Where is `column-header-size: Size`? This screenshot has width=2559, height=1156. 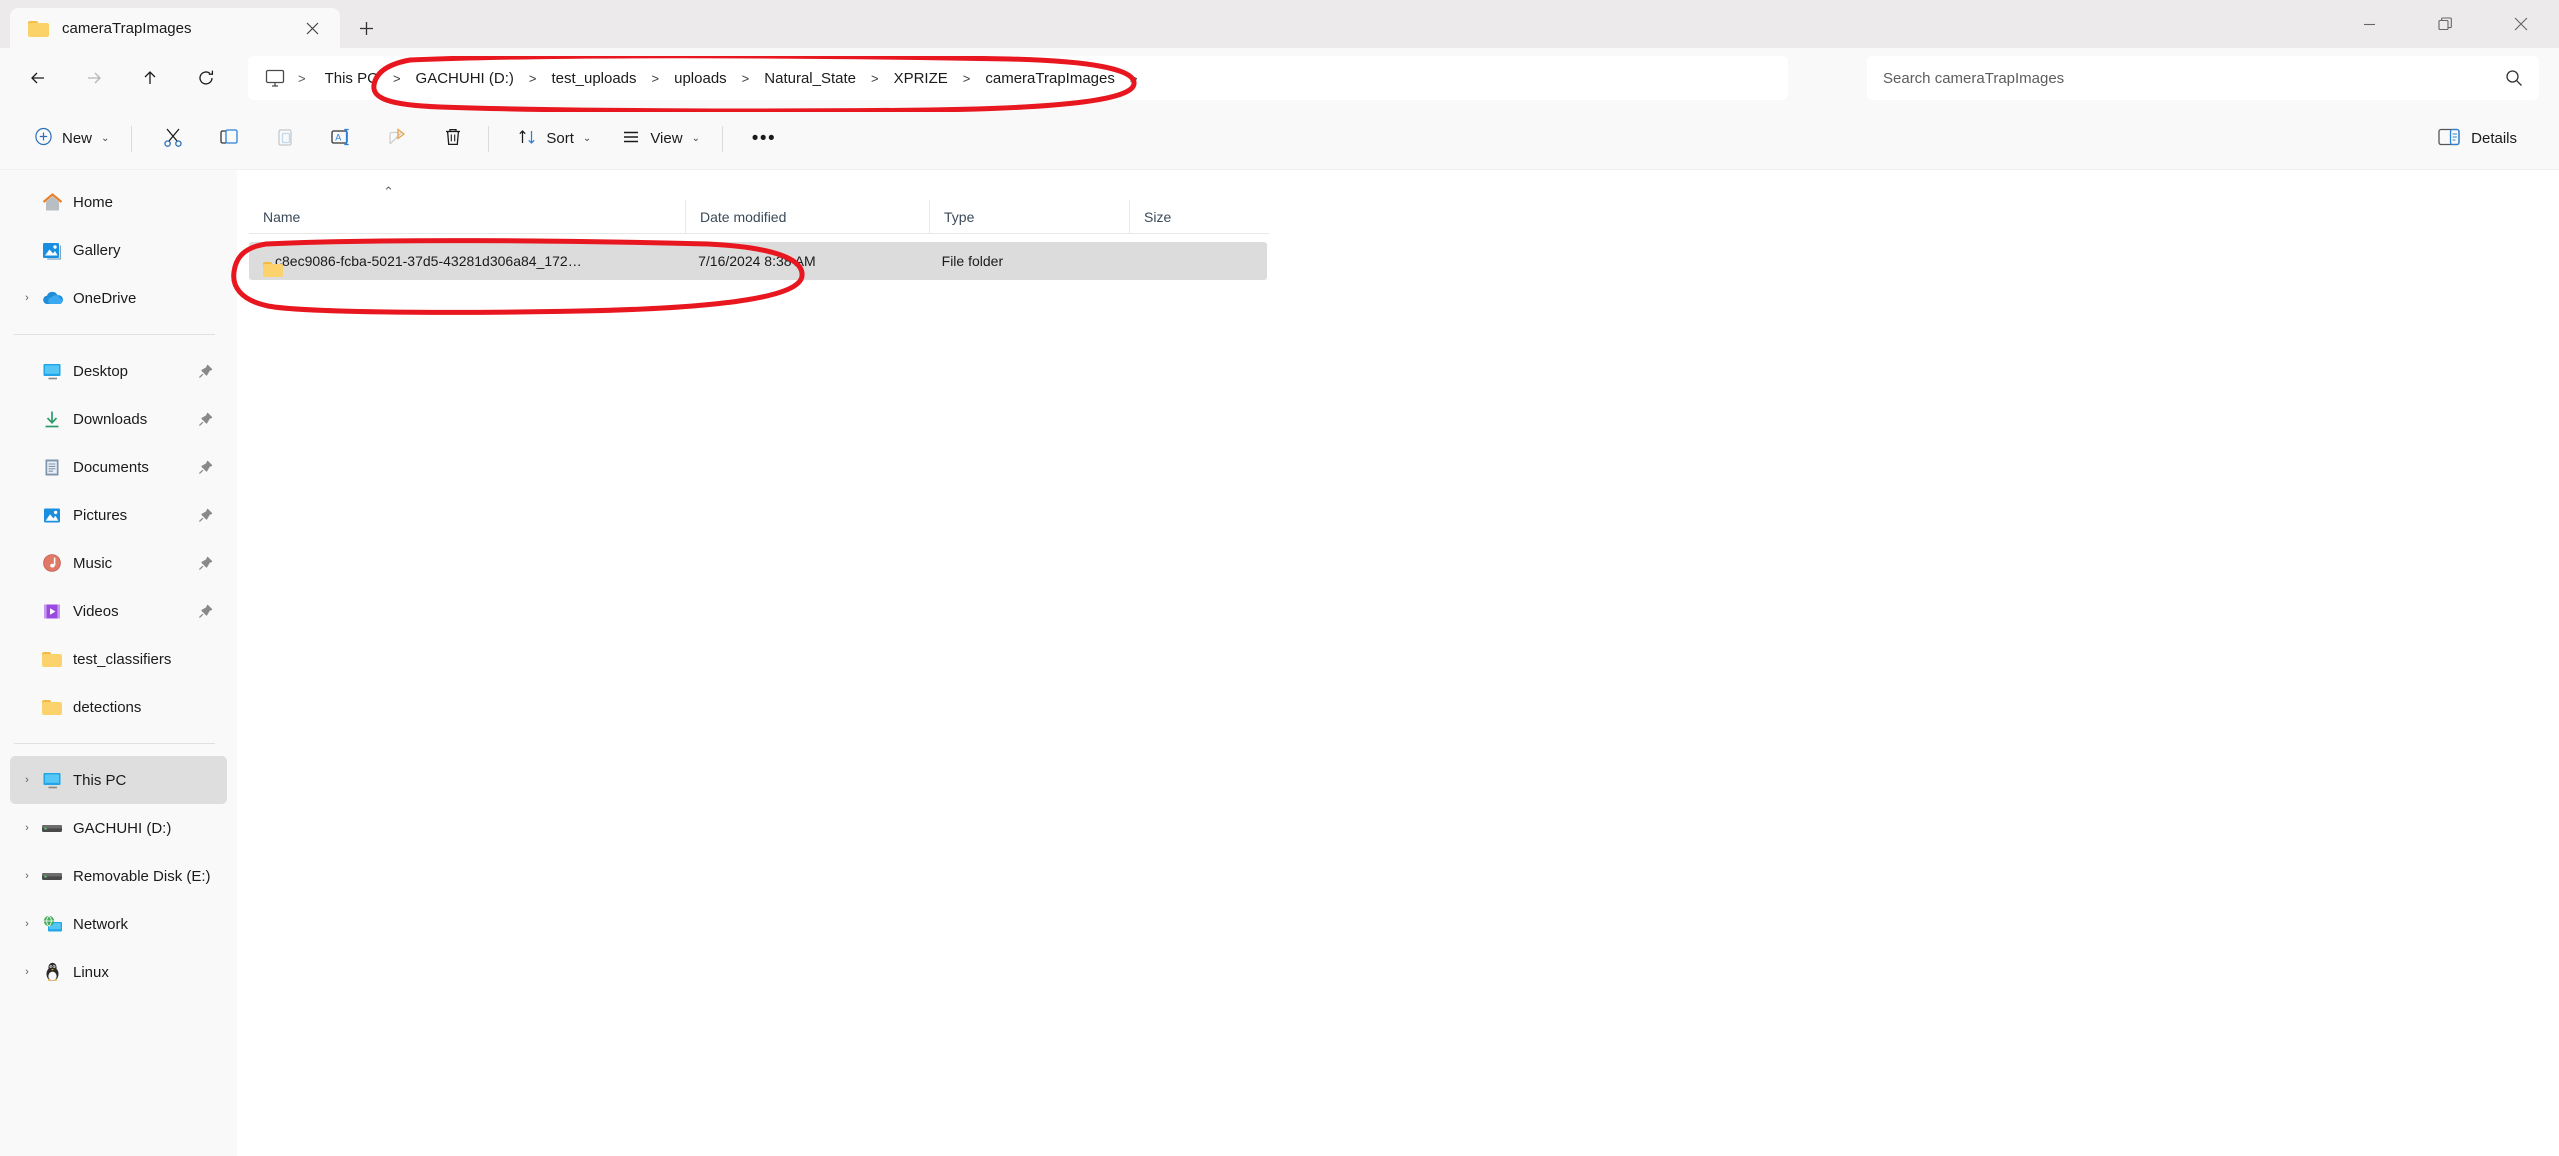 column-header-size: Size is located at coordinates (1199, 216).